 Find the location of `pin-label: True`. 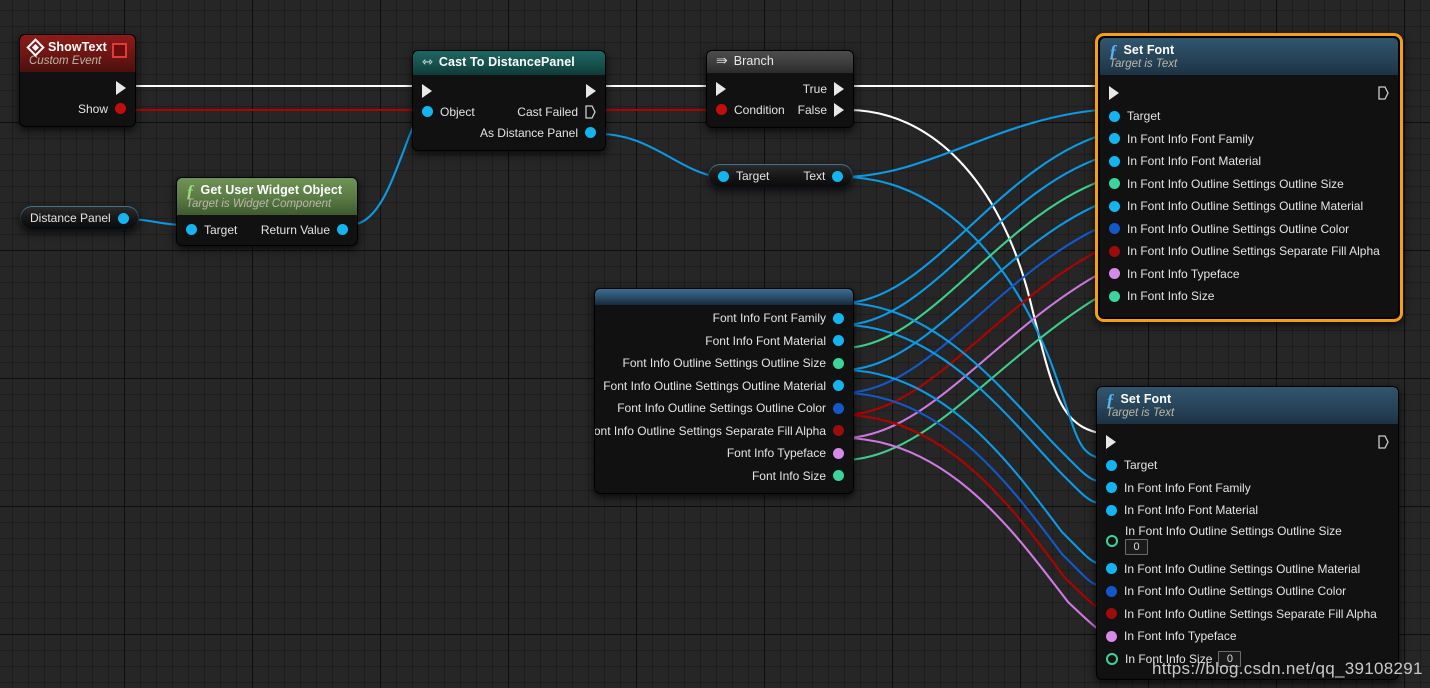

pin-label: True is located at coordinates (814, 88).